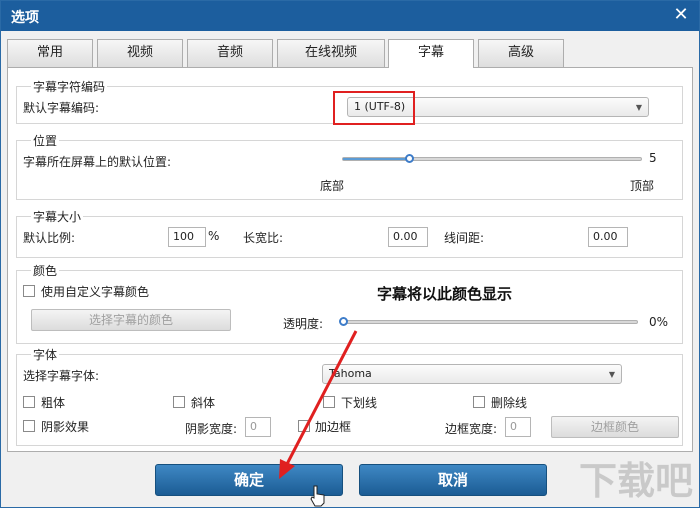  Describe the element at coordinates (431, 53) in the screenshot. I see `tab-subtitles: 字幕` at that location.